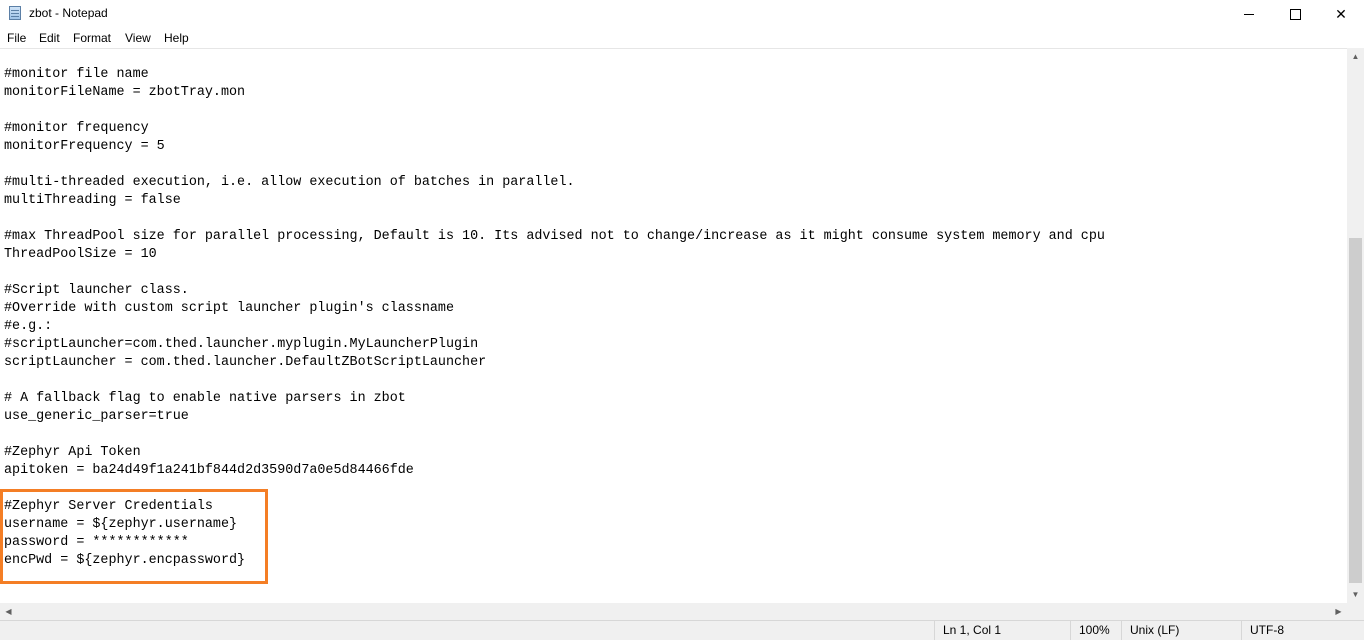 The width and height of the screenshot is (1364, 640). What do you see at coordinates (682, 14) in the screenshot?
I see `title-bar: zbot - Notepad ✕` at bounding box center [682, 14].